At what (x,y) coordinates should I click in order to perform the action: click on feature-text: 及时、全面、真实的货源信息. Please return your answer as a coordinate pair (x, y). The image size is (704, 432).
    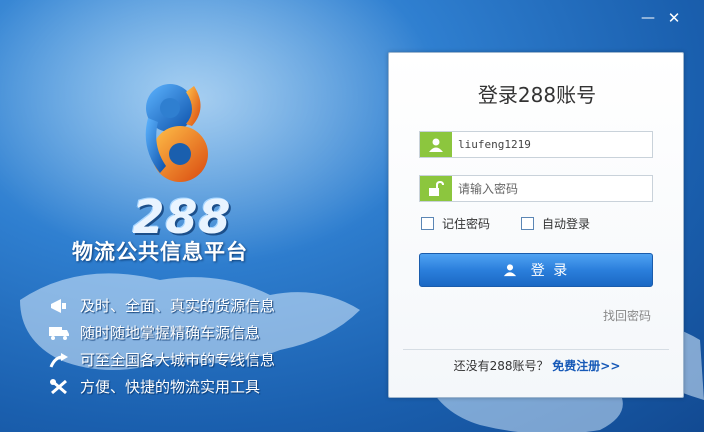
    Looking at the image, I should click on (178, 306).